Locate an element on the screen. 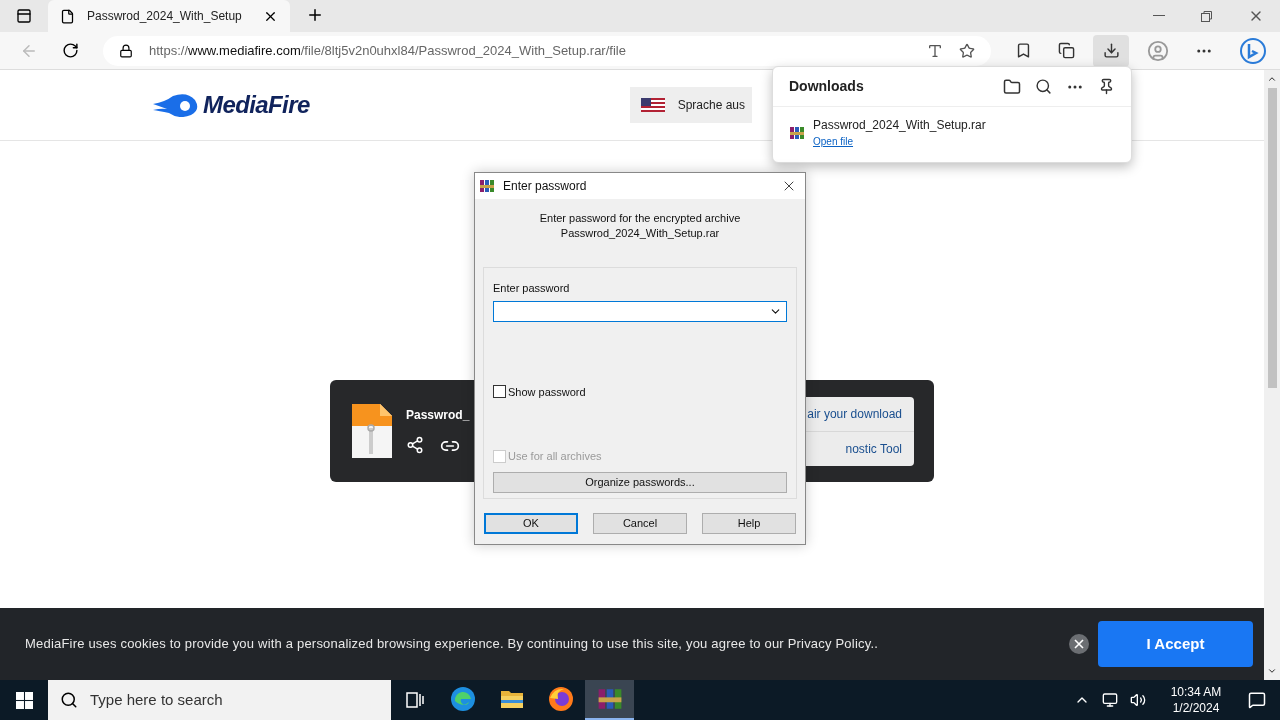 This screenshot has width=1280, height=720. dialog-button: OK is located at coordinates (531, 523).